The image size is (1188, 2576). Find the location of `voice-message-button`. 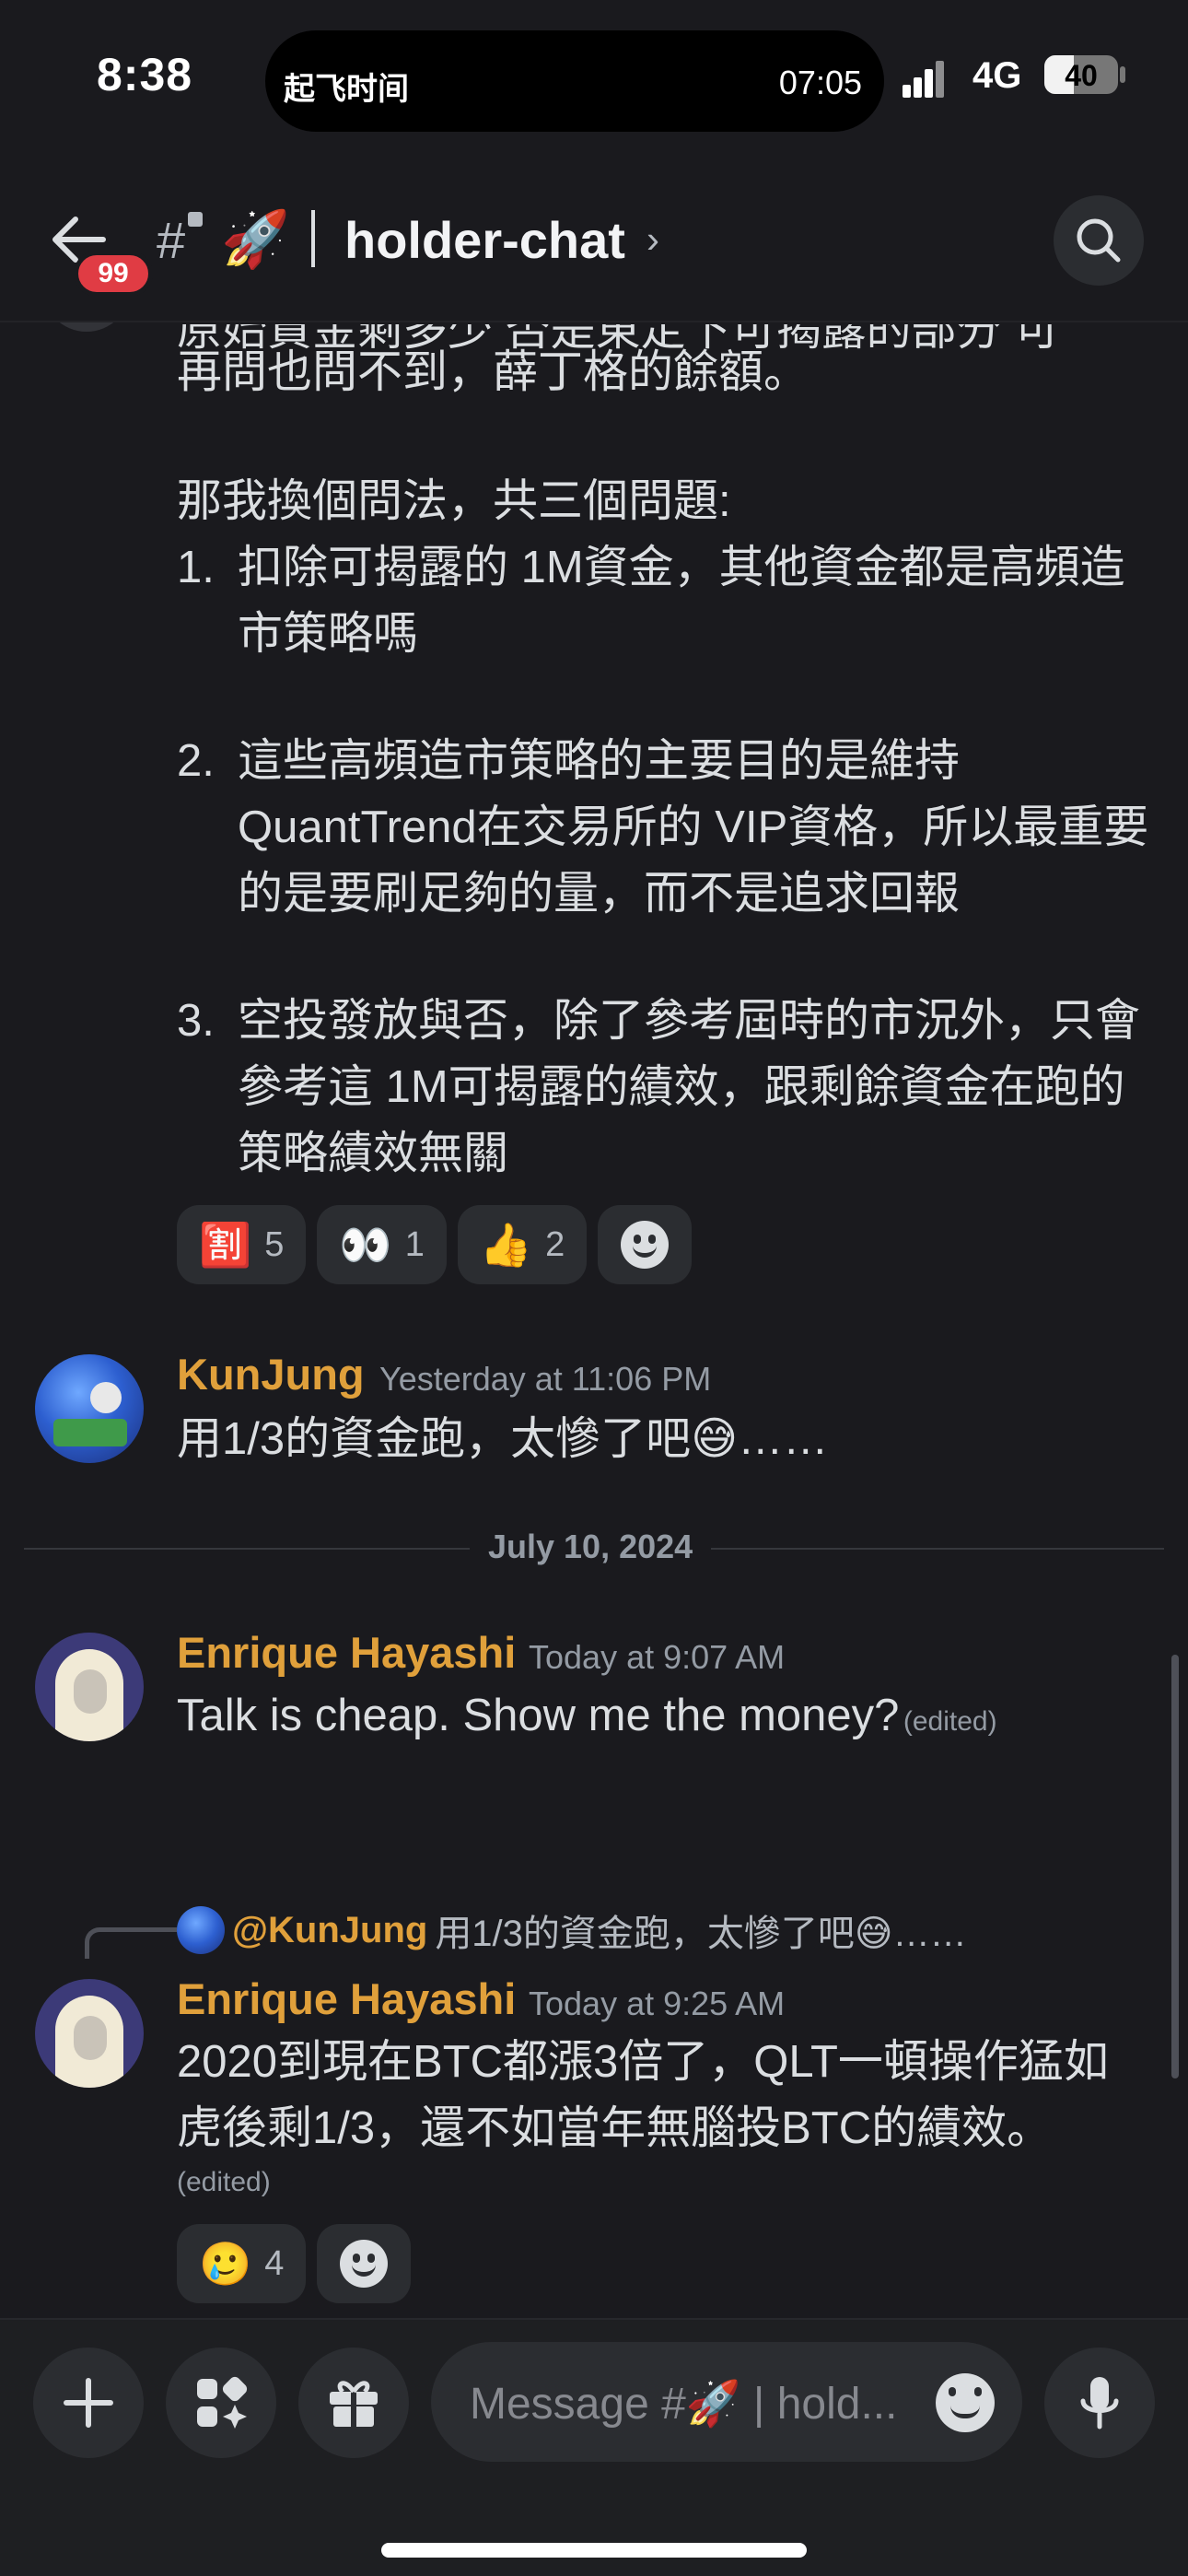

voice-message-button is located at coordinates (1099, 2403).